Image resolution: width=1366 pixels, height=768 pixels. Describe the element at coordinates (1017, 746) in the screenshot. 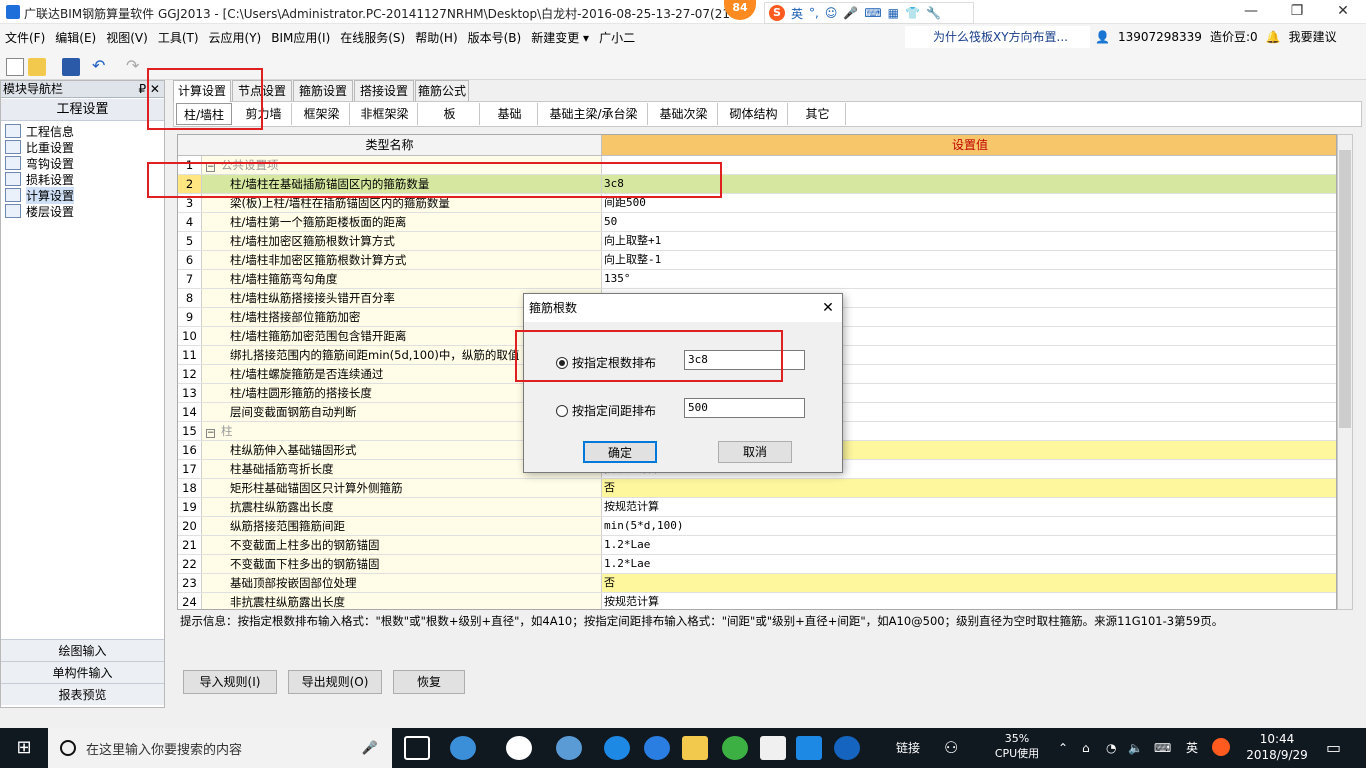

I see `cpu-monitor: 35% CPU使用` at that location.